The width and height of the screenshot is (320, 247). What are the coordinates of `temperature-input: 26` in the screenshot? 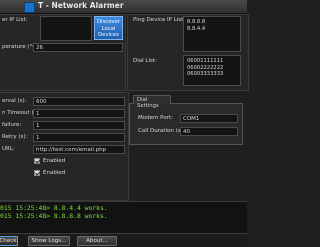 It's located at (78, 47).